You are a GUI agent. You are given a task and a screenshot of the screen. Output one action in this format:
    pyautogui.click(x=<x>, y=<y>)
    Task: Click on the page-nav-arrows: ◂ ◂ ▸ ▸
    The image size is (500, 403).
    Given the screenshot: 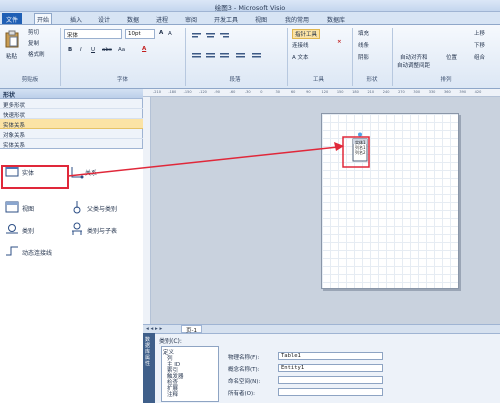 What is the action you would take?
    pyautogui.click(x=154, y=329)
    